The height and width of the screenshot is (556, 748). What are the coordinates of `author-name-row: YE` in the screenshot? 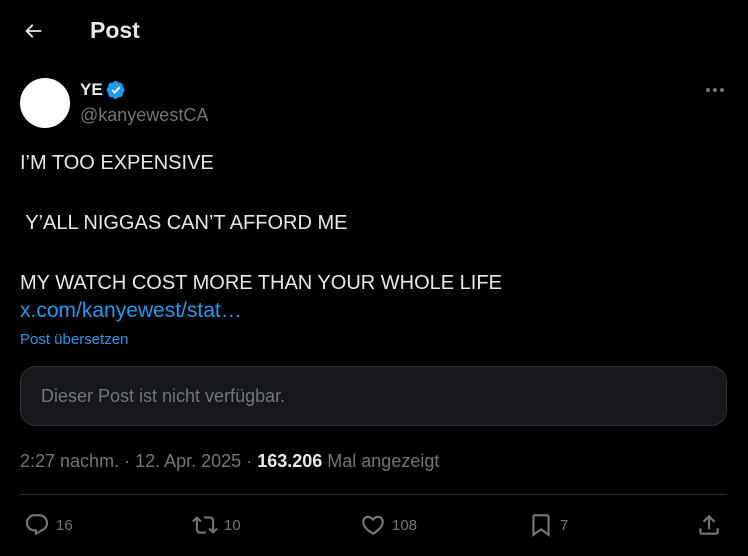 It's located at (103, 90).